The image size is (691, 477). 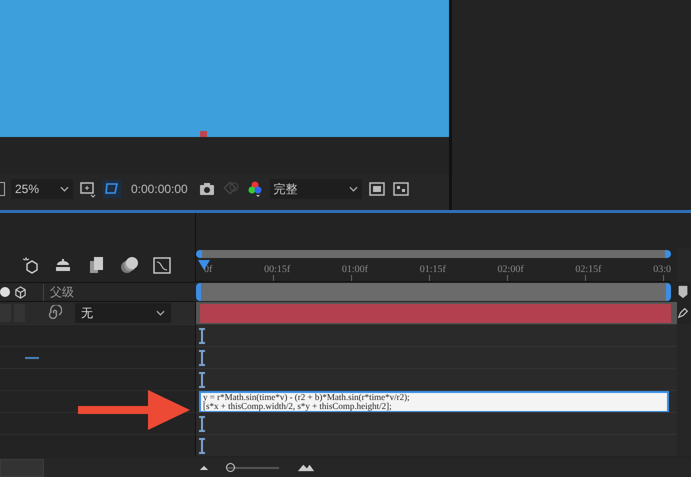 I want to click on zoom-dropdown: 25%, so click(x=42, y=189).